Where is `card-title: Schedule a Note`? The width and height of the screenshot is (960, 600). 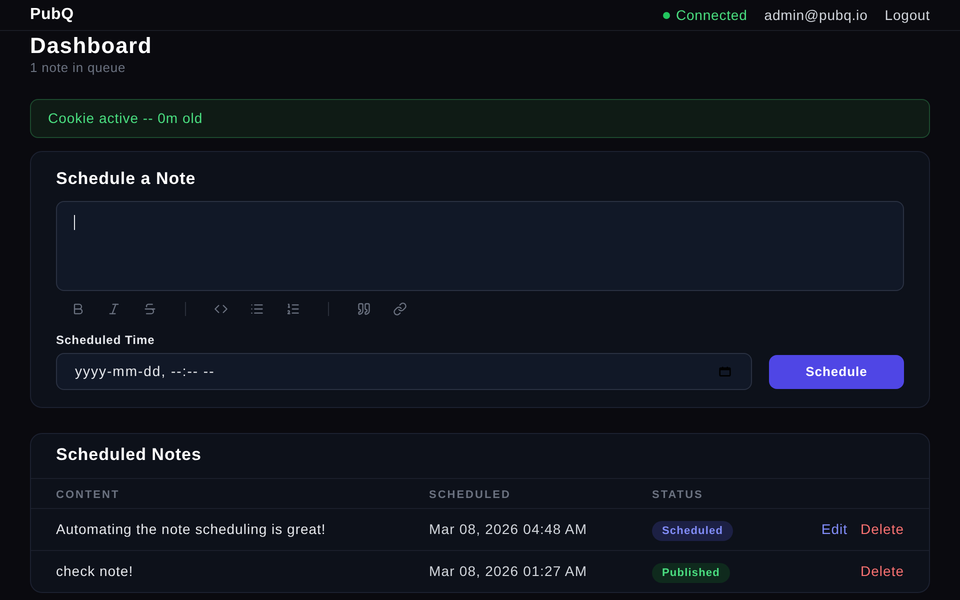
card-title: Schedule a Note is located at coordinates (126, 179).